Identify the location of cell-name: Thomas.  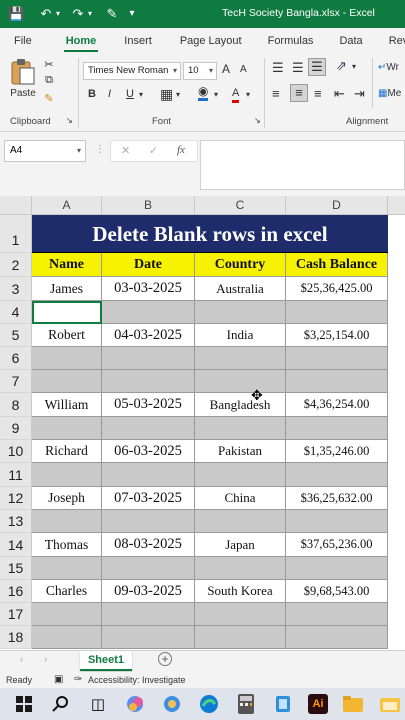
(67, 545).